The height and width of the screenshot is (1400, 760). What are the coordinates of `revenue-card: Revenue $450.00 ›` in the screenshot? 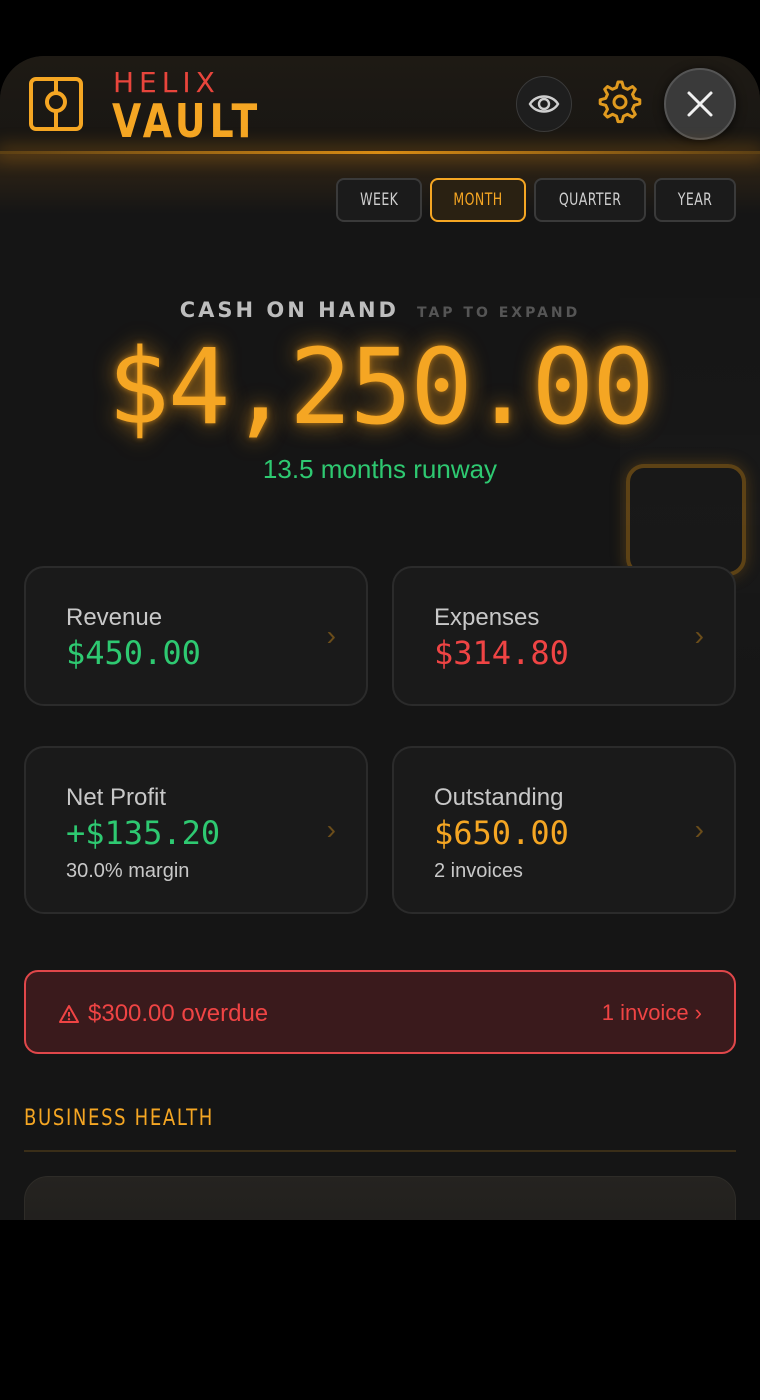 It's located at (196, 636).